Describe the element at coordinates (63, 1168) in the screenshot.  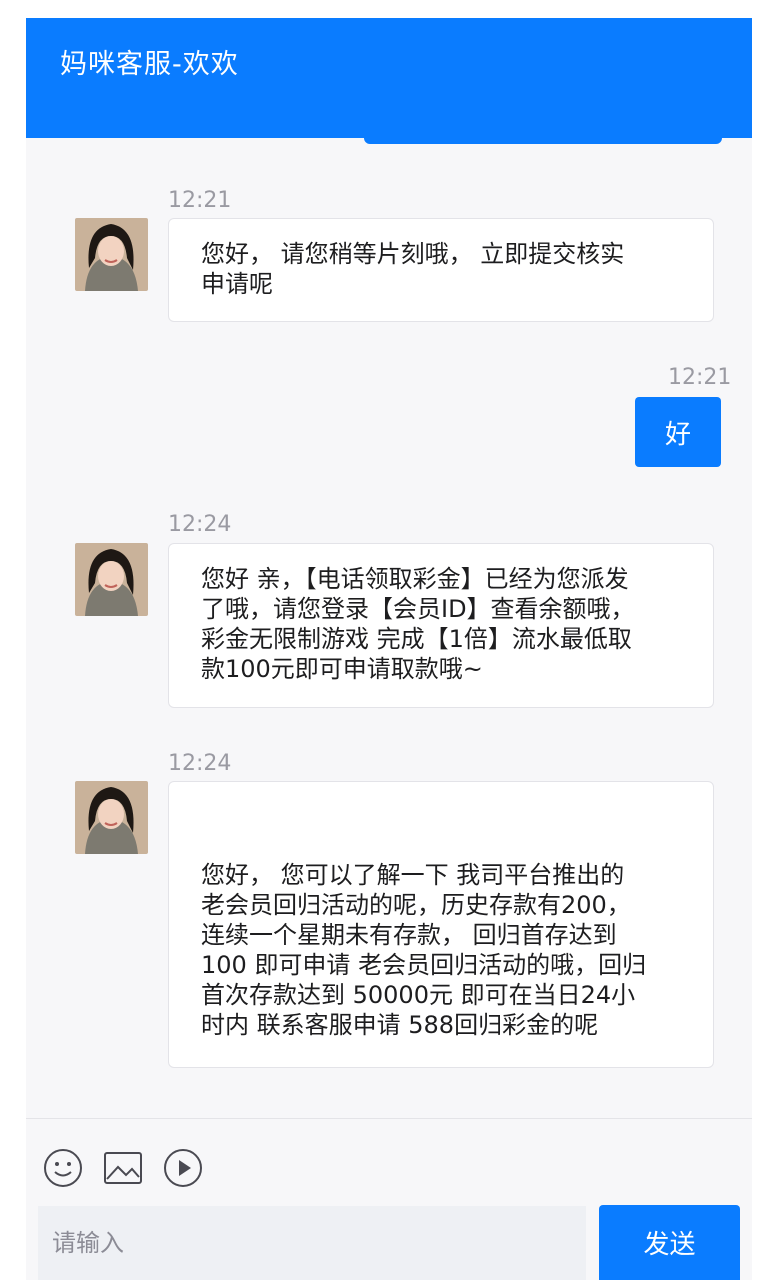
I see `emoji-icon` at that location.